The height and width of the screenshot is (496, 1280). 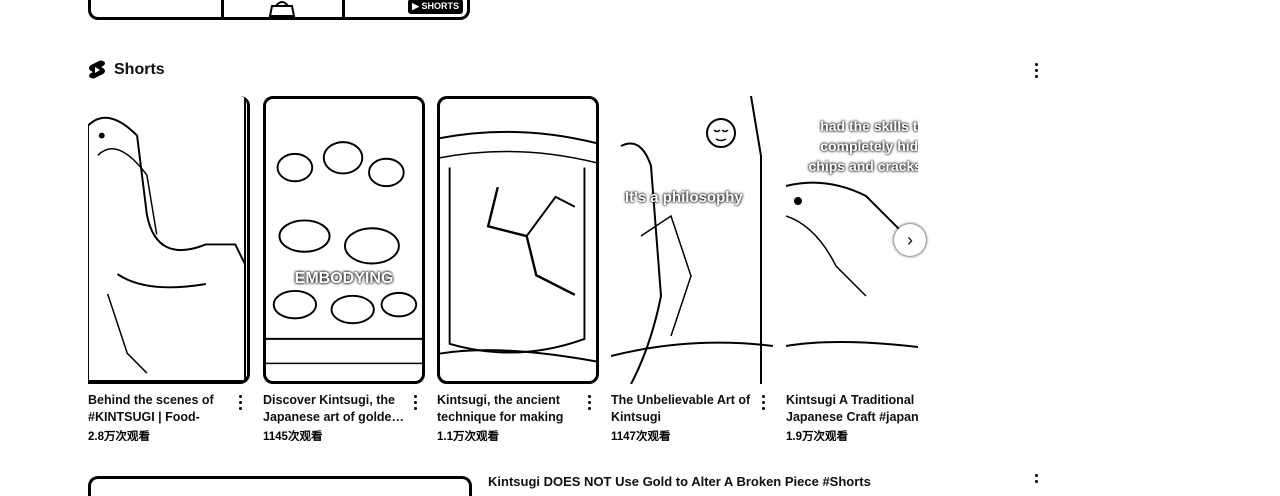 What do you see at coordinates (139, 69) in the screenshot?
I see `section-title: Shorts` at bounding box center [139, 69].